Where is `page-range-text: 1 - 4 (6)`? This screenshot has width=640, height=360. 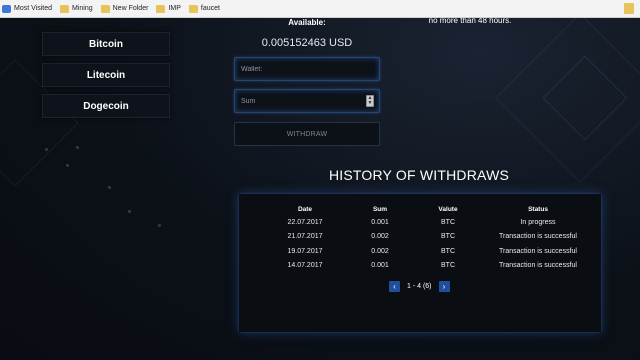
page-range-text: 1 - 4 (6) is located at coordinates (419, 286).